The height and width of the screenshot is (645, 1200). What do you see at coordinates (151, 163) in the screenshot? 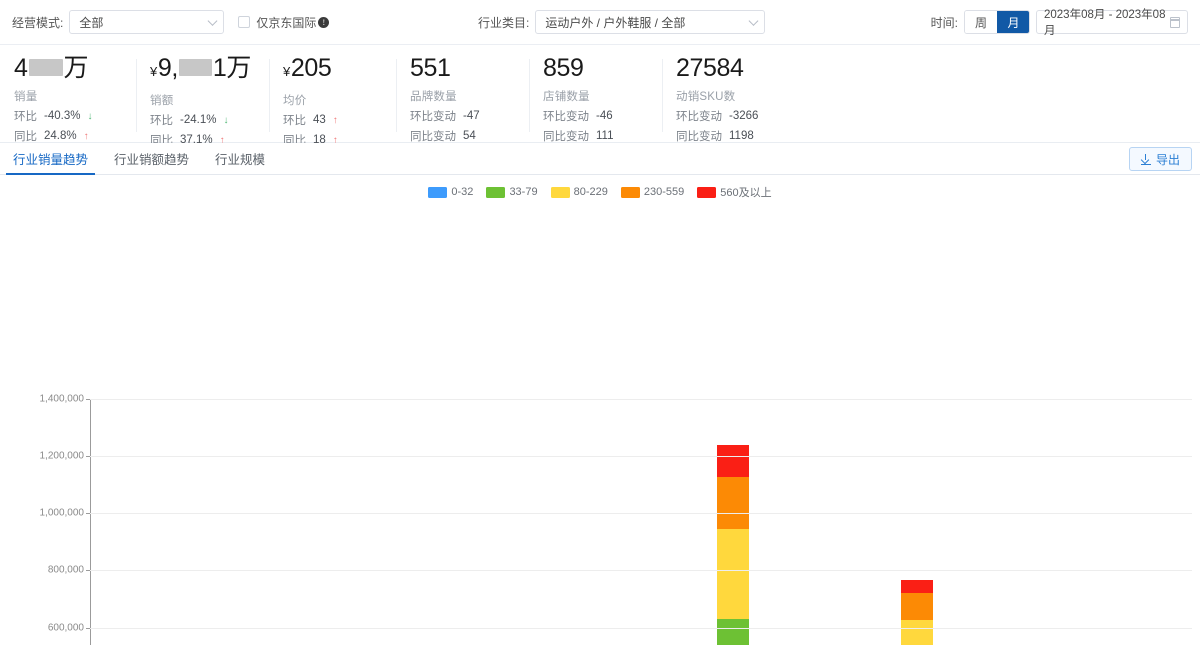
I see `tab-industry-amount-trend: 行业销额趋势` at bounding box center [151, 163].